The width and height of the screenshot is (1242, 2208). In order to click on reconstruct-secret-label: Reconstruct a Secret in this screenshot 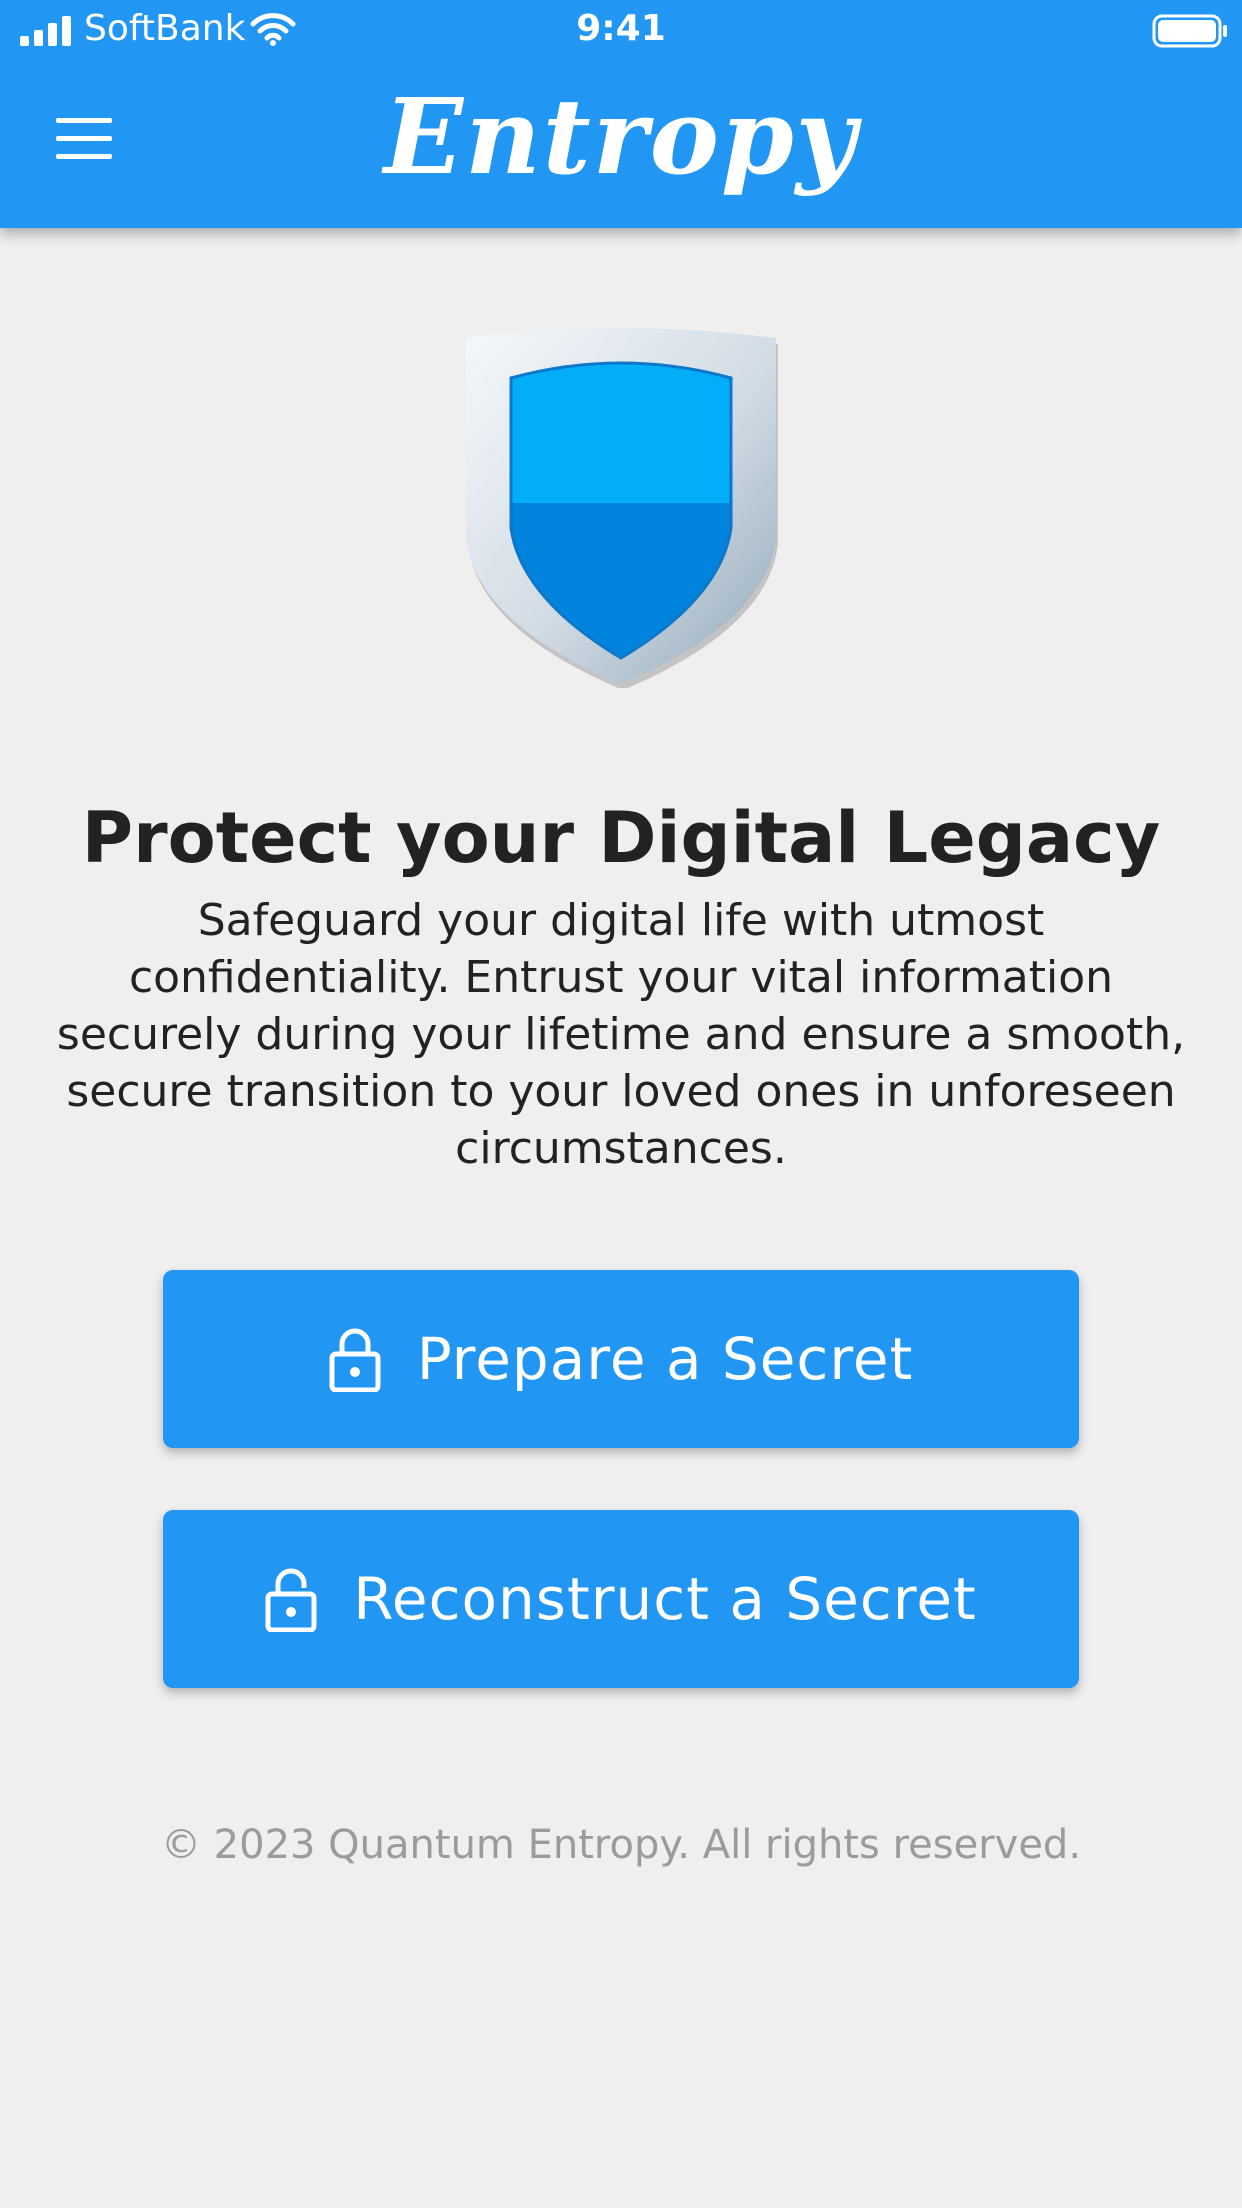, I will do `click(665, 1599)`.